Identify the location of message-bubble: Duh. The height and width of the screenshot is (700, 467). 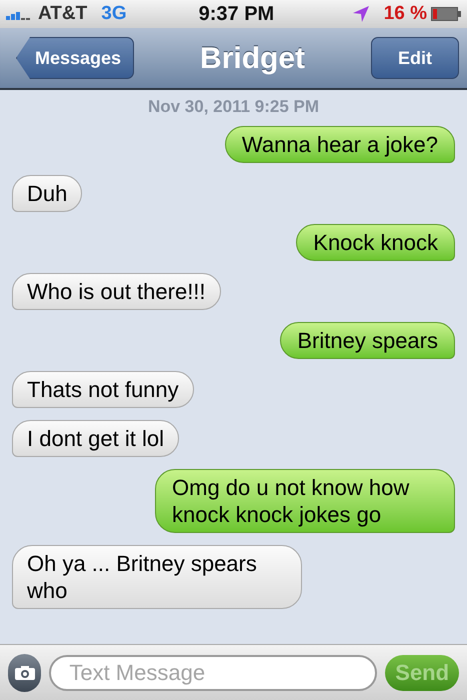
(47, 193).